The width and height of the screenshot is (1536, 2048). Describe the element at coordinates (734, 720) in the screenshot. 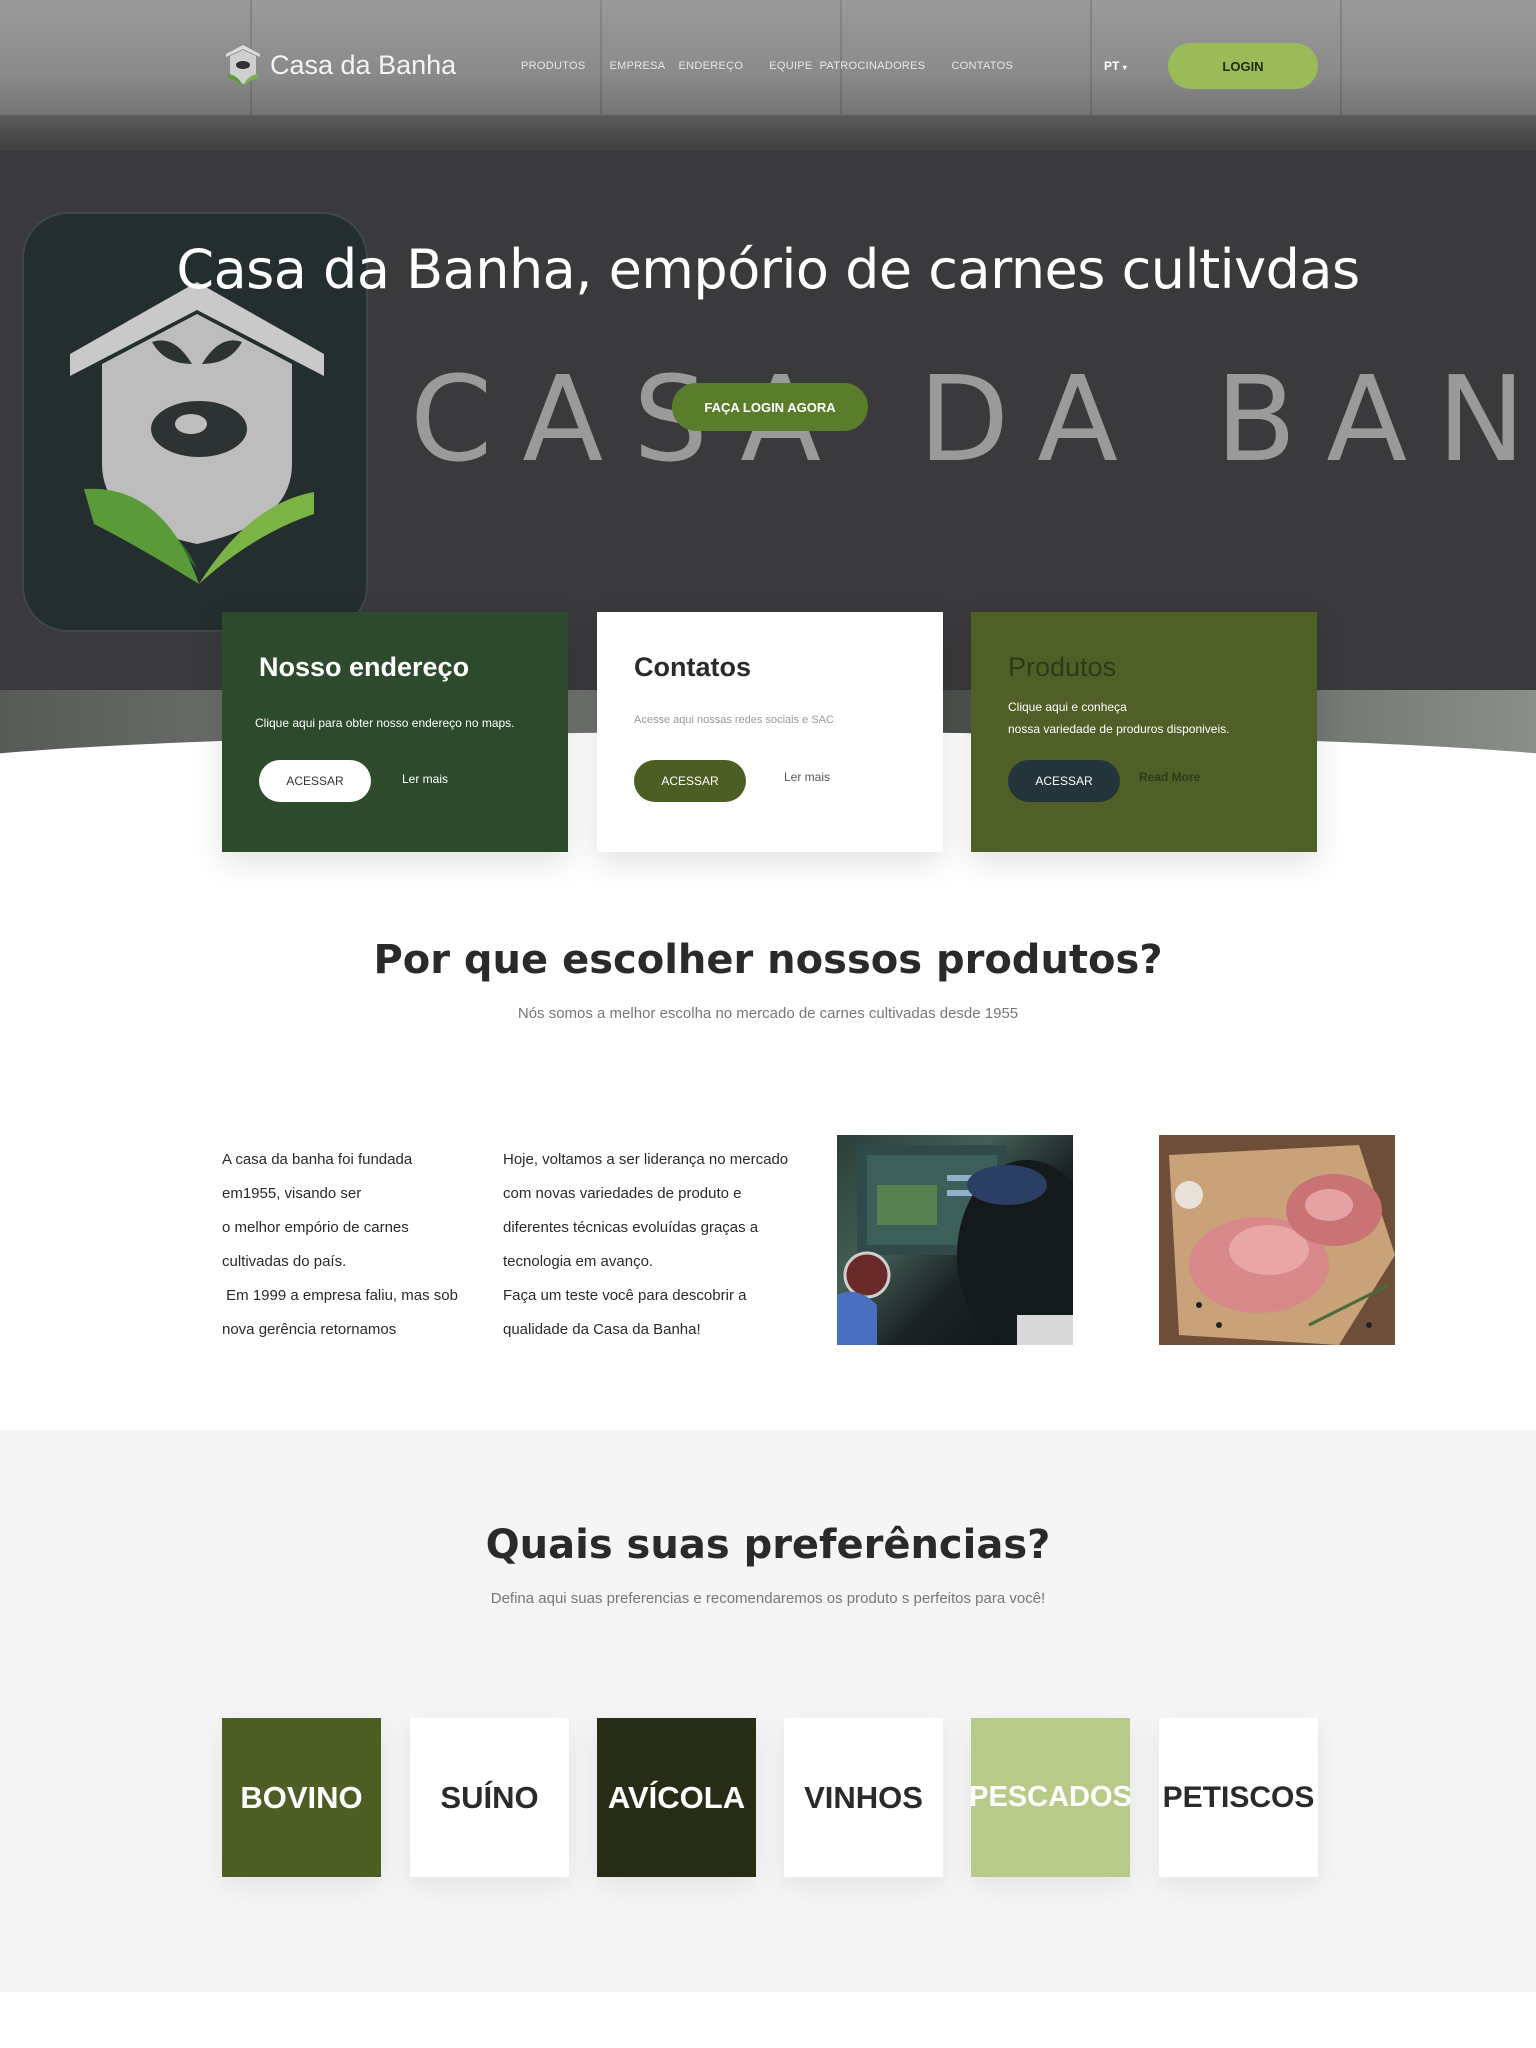

I see `card-description: Acesse aqui nossas redes sociais e SAC` at that location.